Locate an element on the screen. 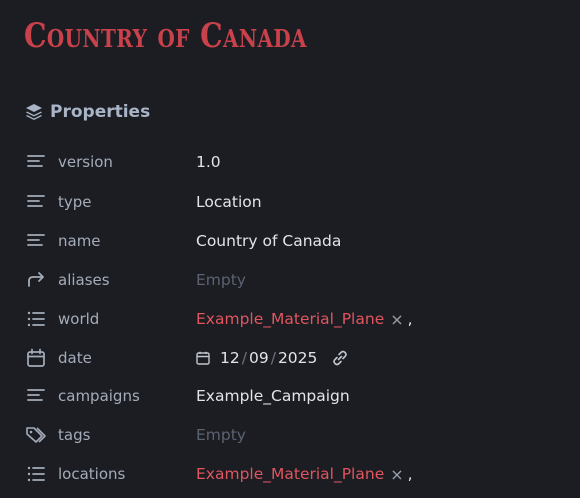 This screenshot has height=498, width=580. calendar-icon is located at coordinates (36, 358).